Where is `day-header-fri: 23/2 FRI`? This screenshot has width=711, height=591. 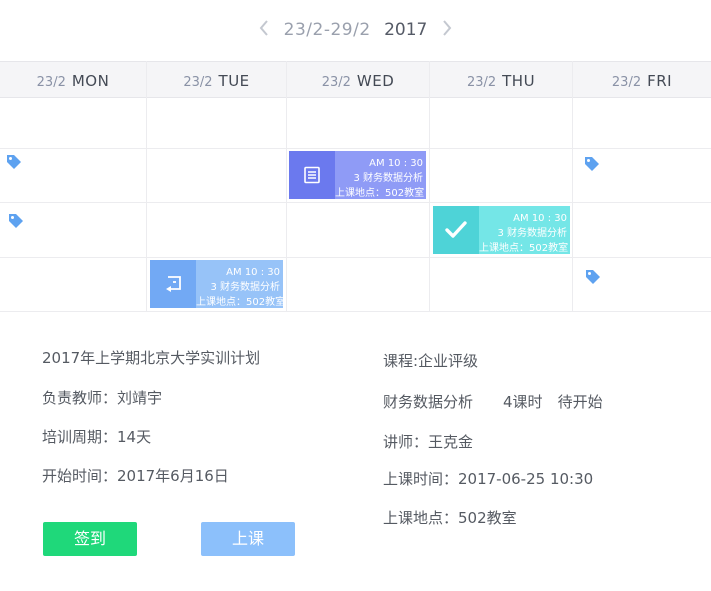 day-header-fri: 23/2 FRI is located at coordinates (642, 79).